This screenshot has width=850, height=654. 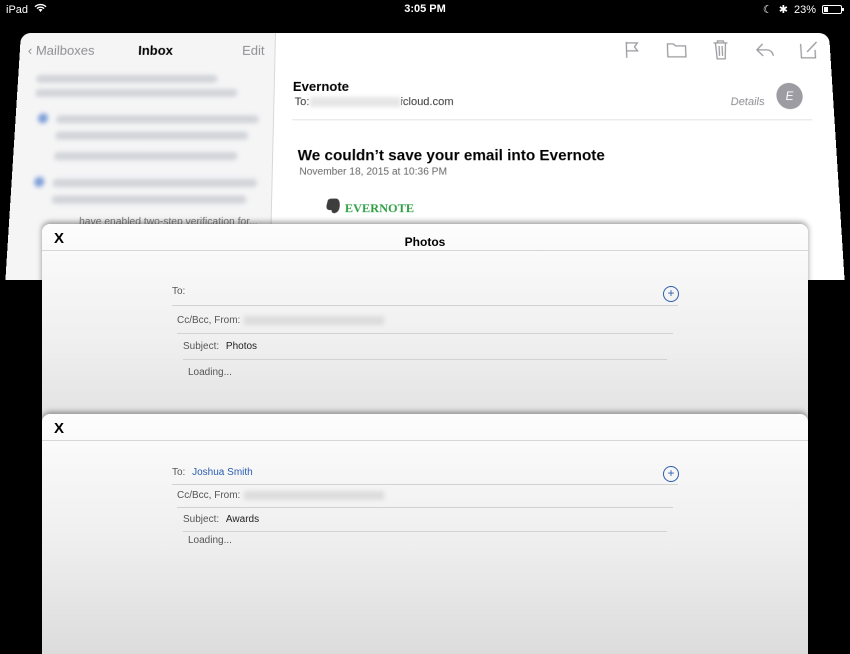 I want to click on subject-field: Subject: Photos, so click(x=220, y=346).